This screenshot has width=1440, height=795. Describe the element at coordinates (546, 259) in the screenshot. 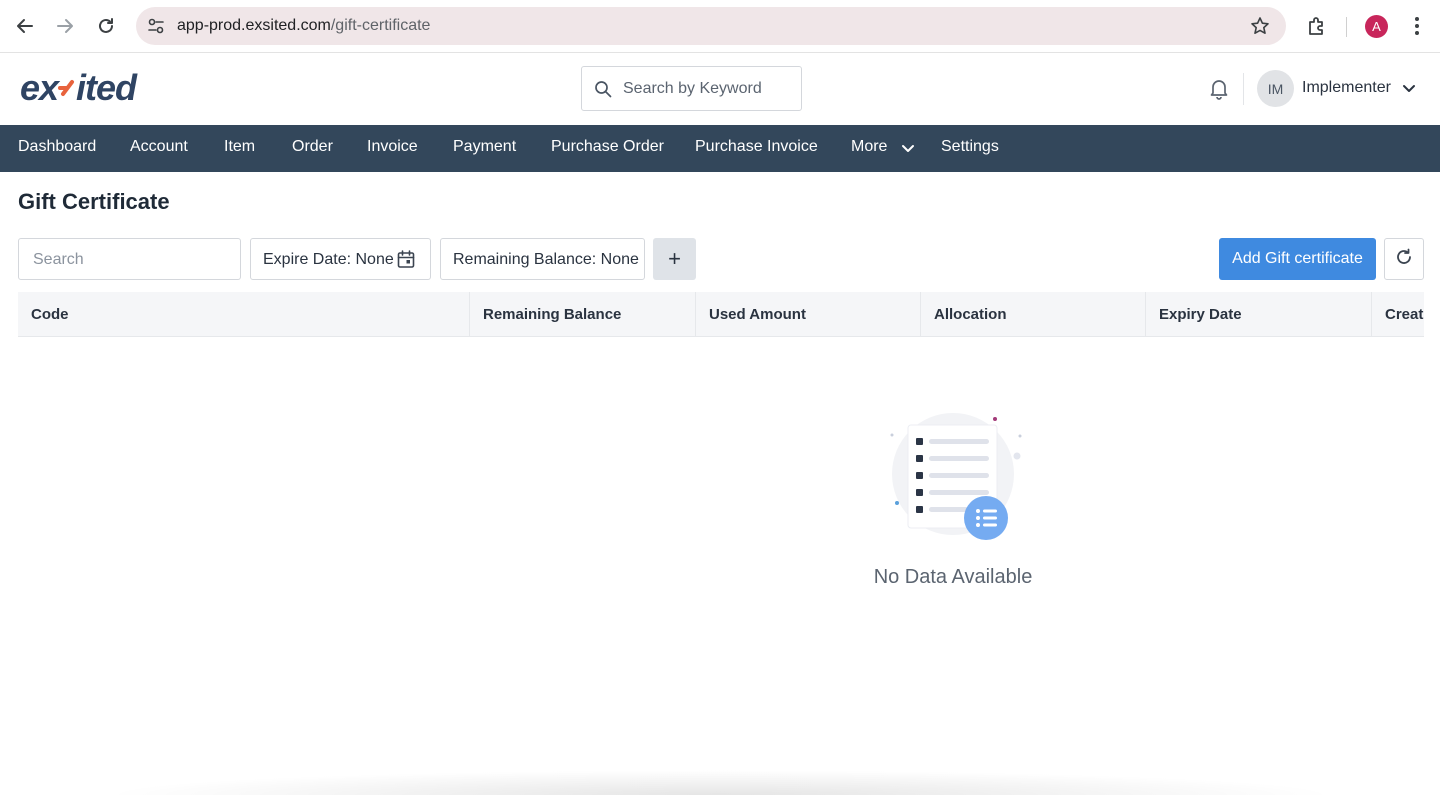

I see `remaining-balance-filter-label: Remaining Balance: None` at that location.